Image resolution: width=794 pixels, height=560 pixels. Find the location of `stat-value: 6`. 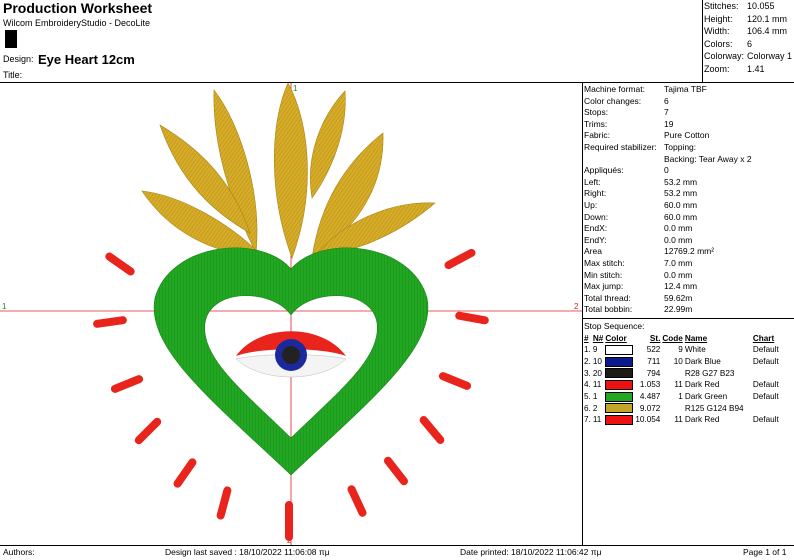

stat-value: 6 is located at coordinates (750, 43).